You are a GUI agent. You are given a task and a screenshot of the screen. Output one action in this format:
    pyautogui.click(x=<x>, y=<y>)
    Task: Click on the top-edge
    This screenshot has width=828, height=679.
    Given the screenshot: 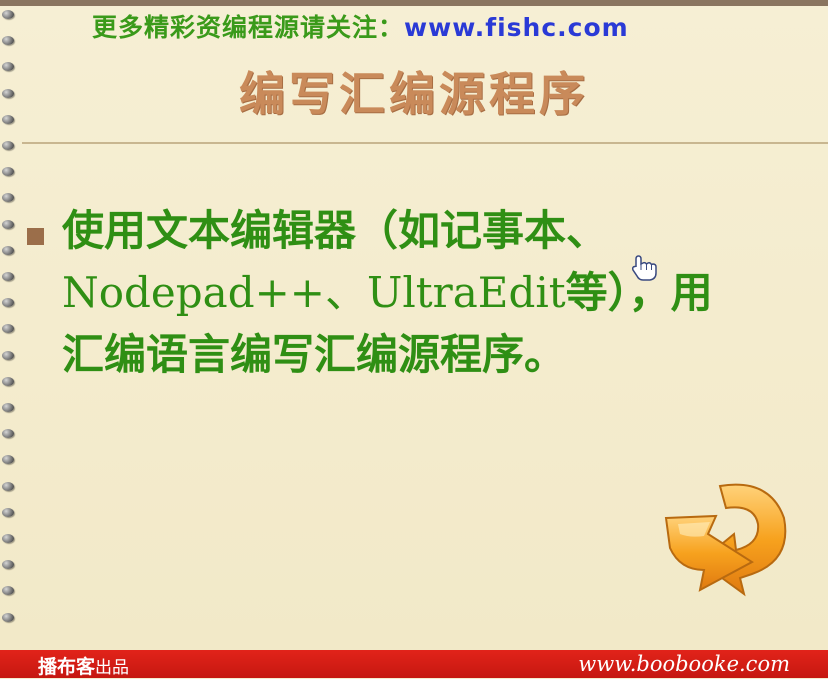 What is the action you would take?
    pyautogui.click(x=414, y=3)
    